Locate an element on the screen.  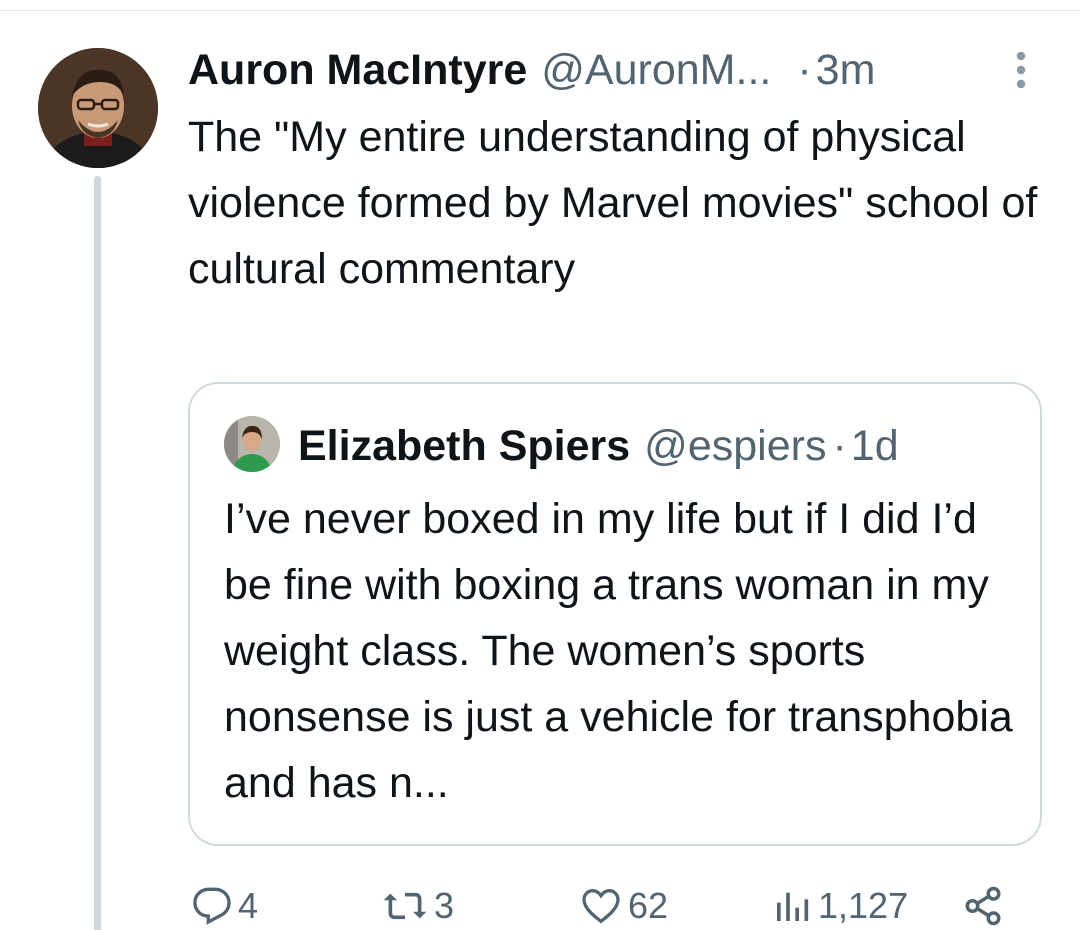
tweet-header: Auron MacIntyre @AuronM... · 3m is located at coordinates (531, 70).